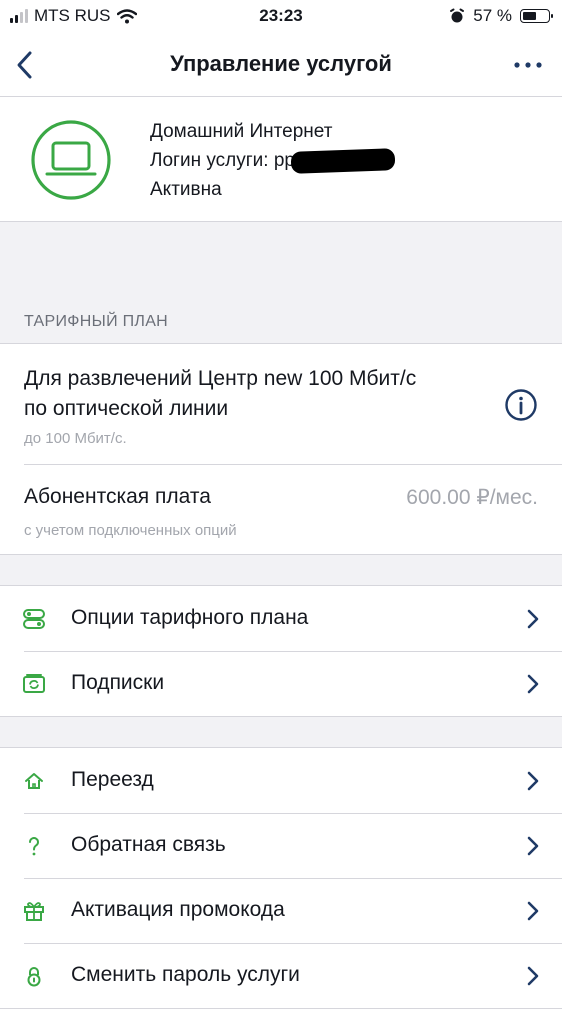  I want to click on menu-item-tariff-options: Опции тарифного плана, so click(281, 618).